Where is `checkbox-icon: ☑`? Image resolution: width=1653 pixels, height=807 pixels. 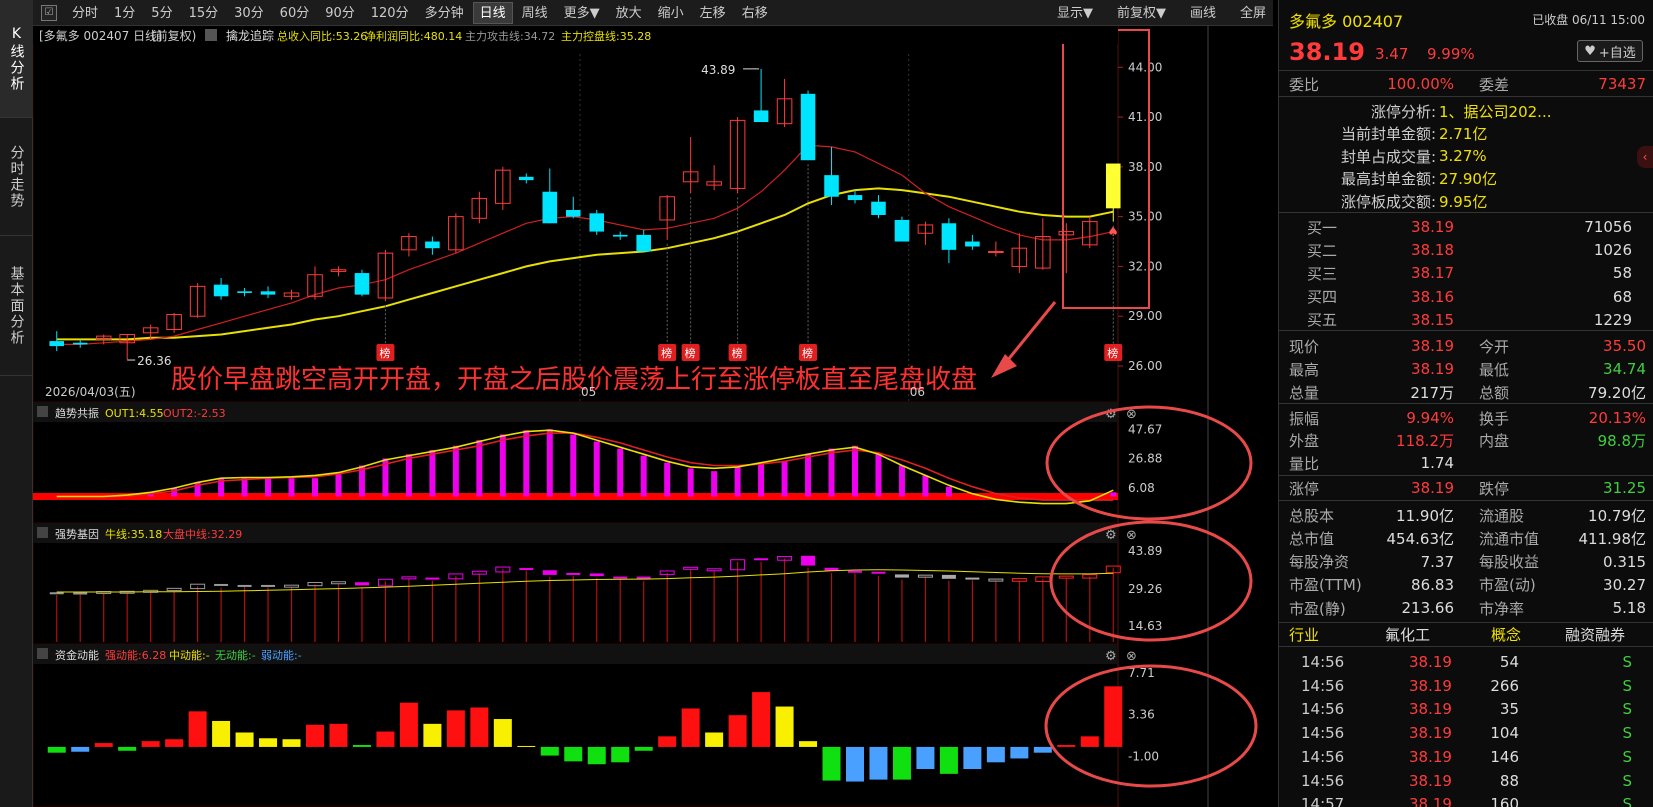 checkbox-icon: ☑ is located at coordinates (49, 12).